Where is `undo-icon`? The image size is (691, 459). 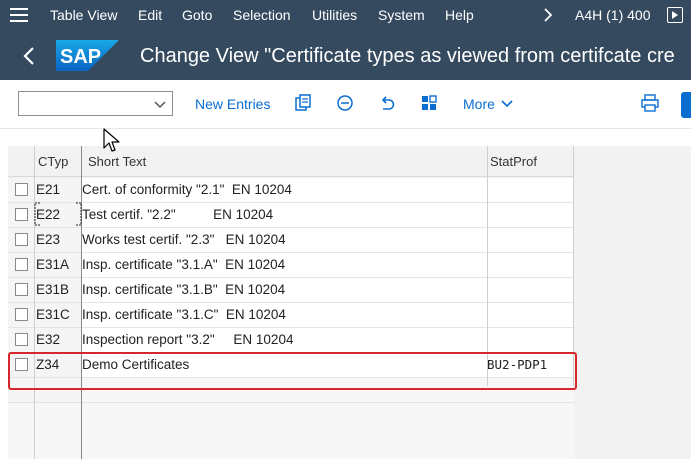 undo-icon is located at coordinates (387, 103).